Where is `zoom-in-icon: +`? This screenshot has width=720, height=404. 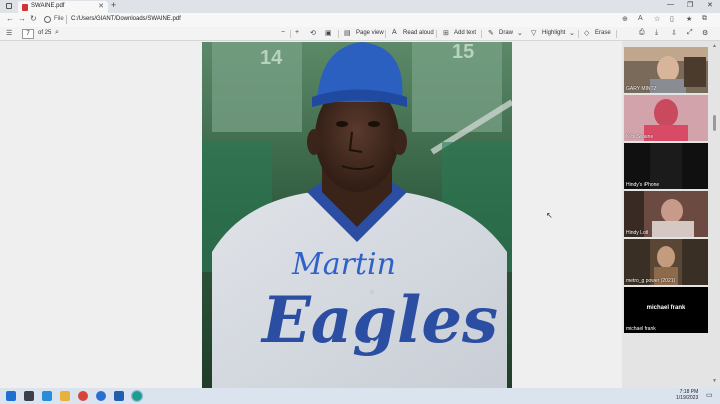
zoom-in-icon: + is located at coordinates (297, 32).